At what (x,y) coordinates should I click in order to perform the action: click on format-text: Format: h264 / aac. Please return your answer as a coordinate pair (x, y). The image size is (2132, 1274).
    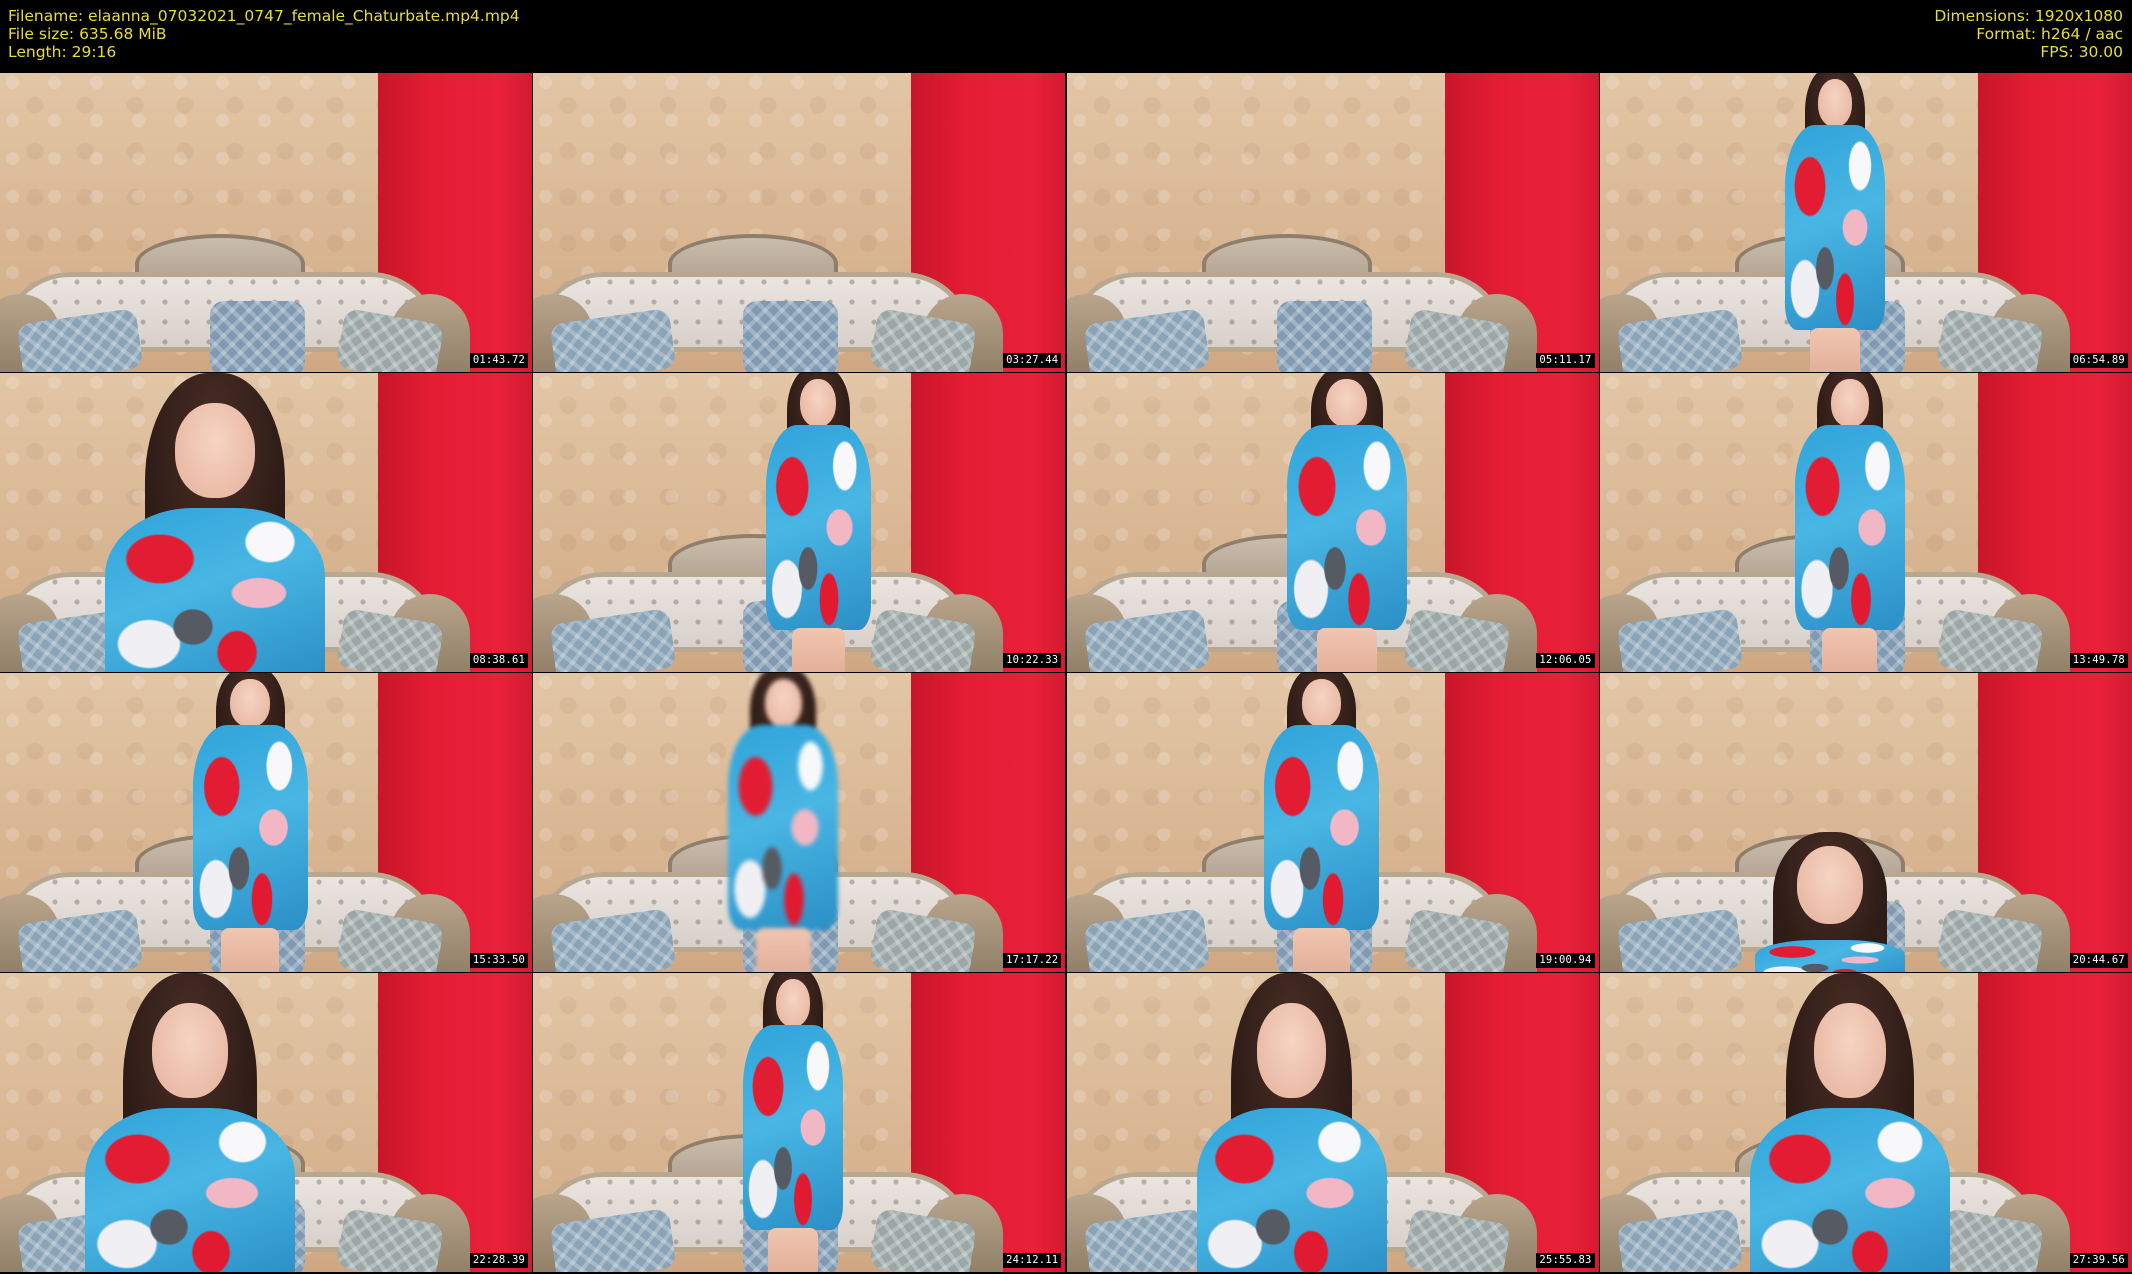
    Looking at the image, I should click on (2049, 34).